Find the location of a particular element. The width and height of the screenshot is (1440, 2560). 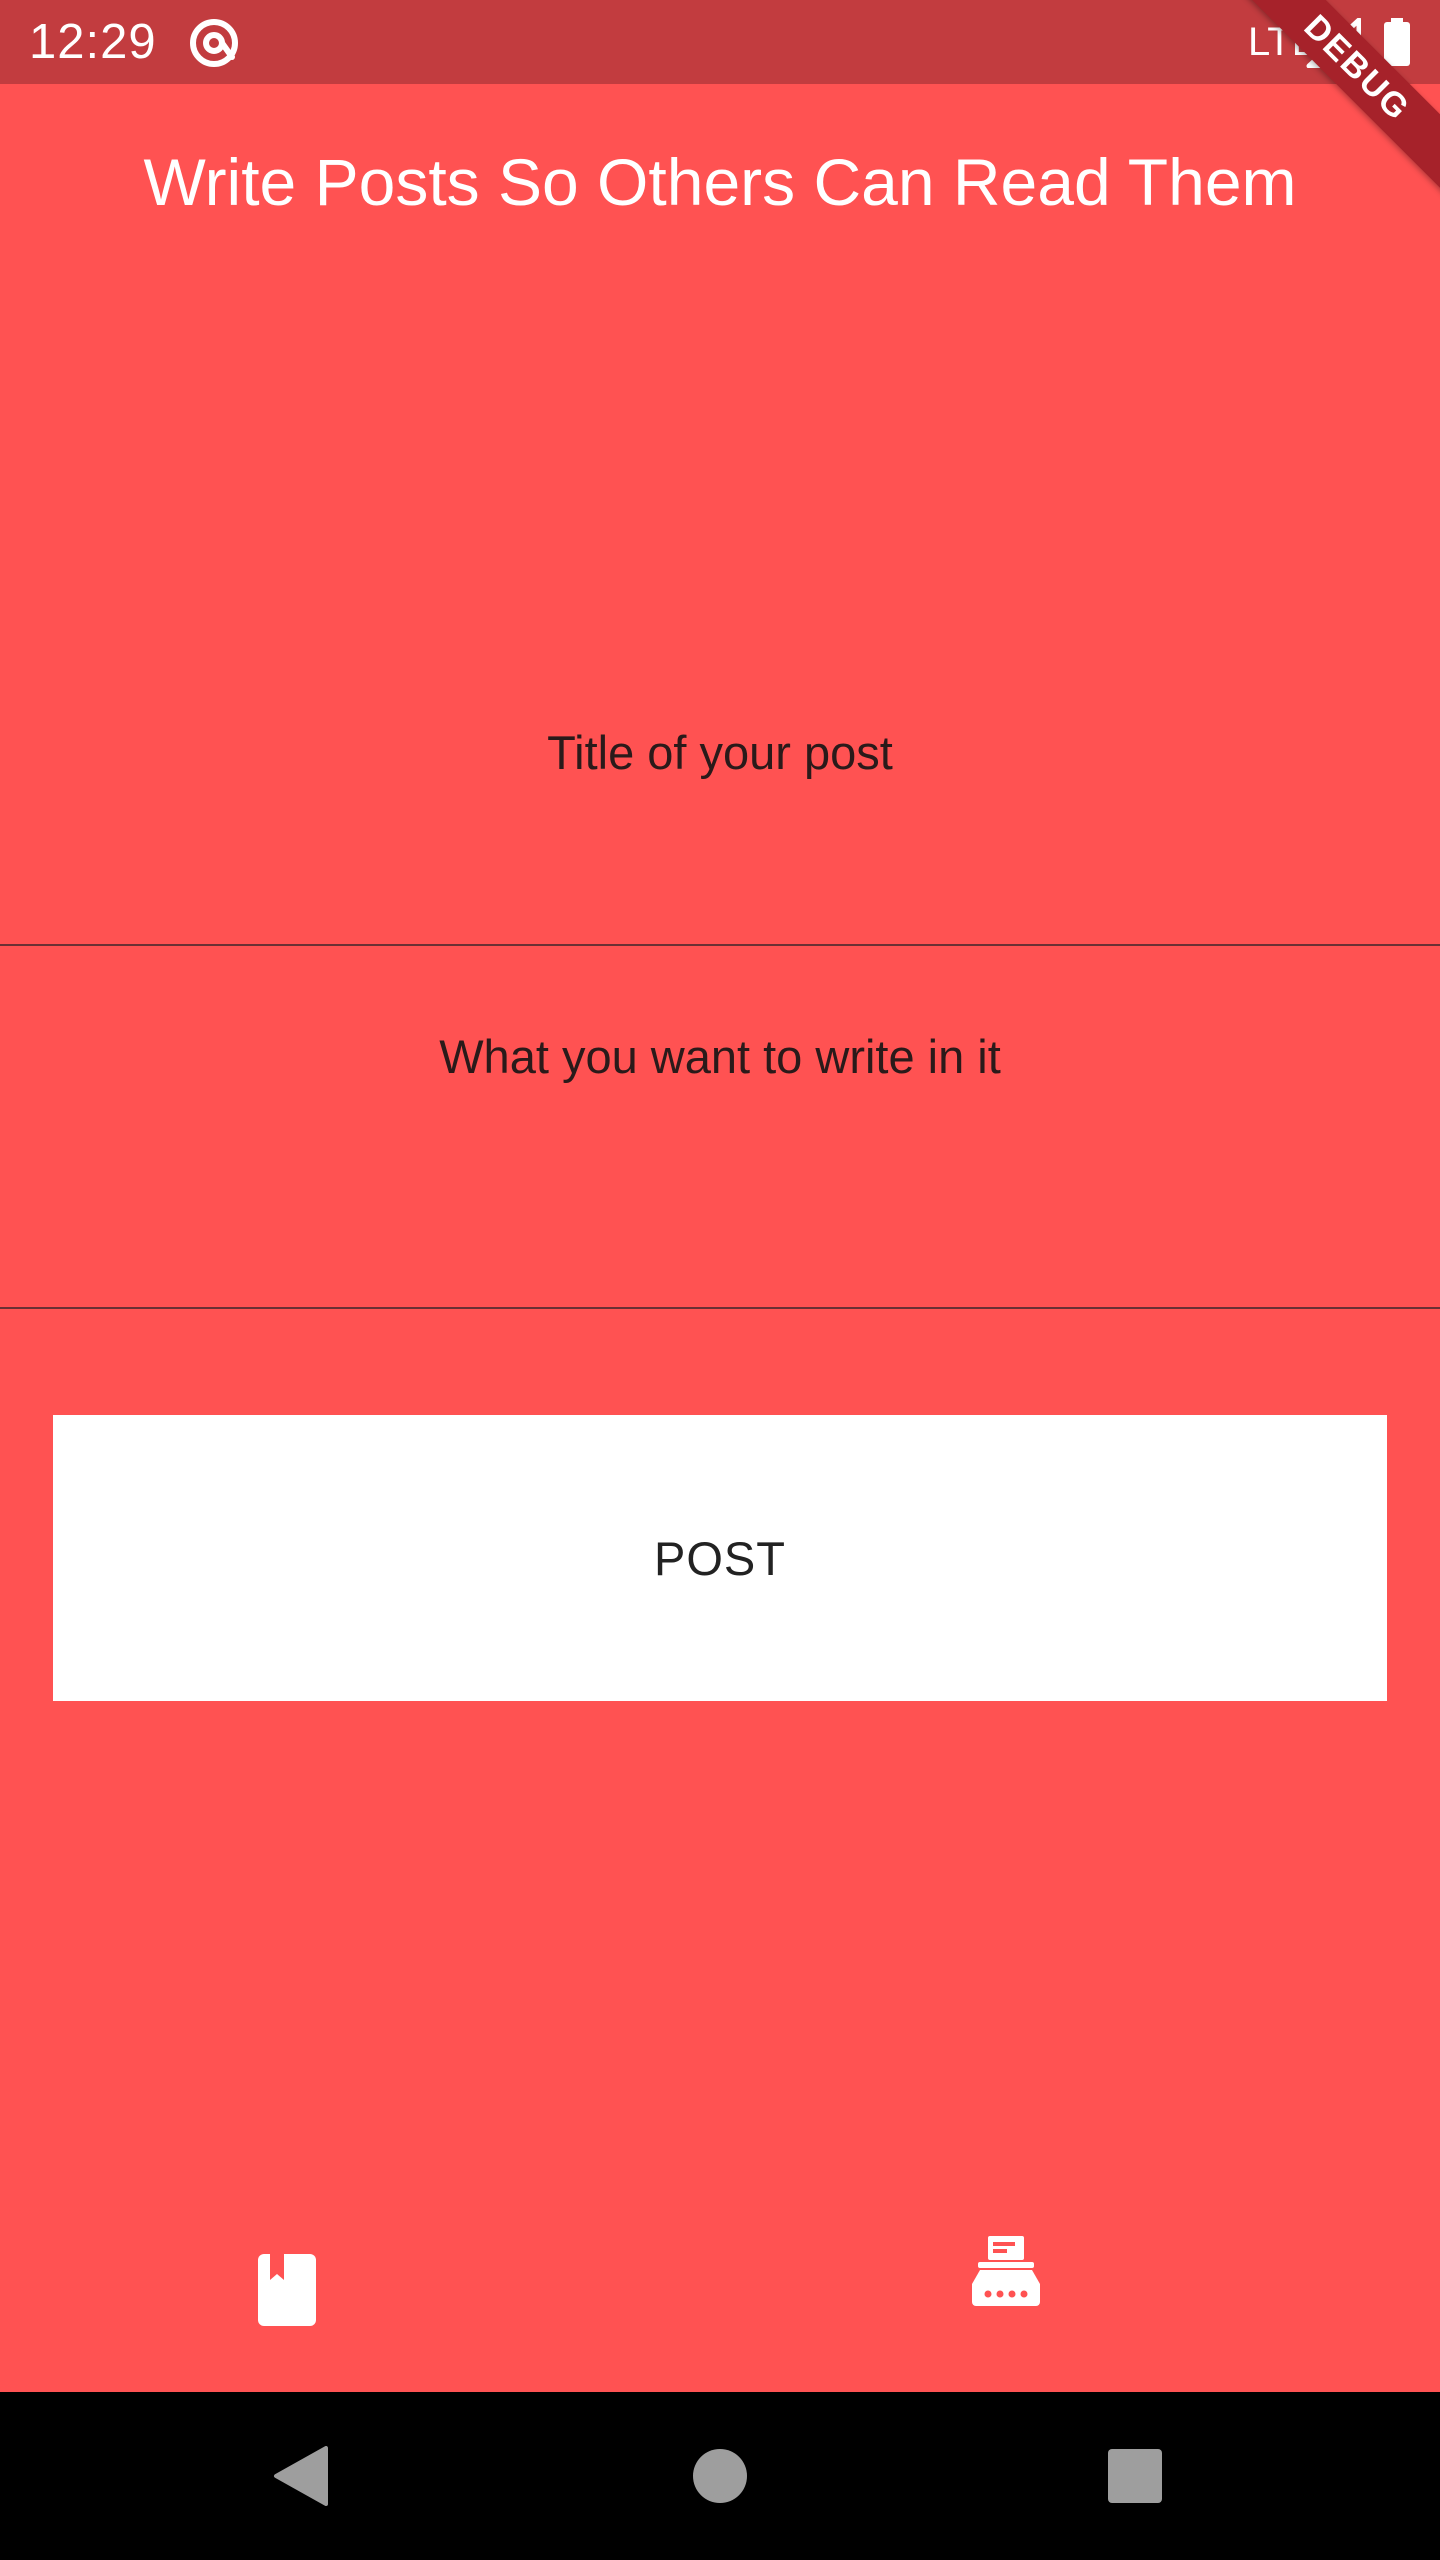

home-circle-icon is located at coordinates (720, 2476).